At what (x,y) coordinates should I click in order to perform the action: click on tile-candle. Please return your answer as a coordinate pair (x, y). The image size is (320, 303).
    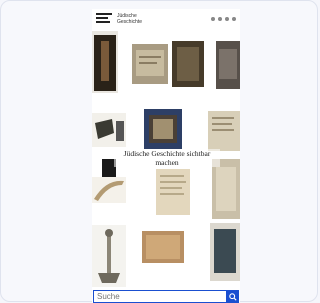
    Looking at the image, I should click on (105, 62).